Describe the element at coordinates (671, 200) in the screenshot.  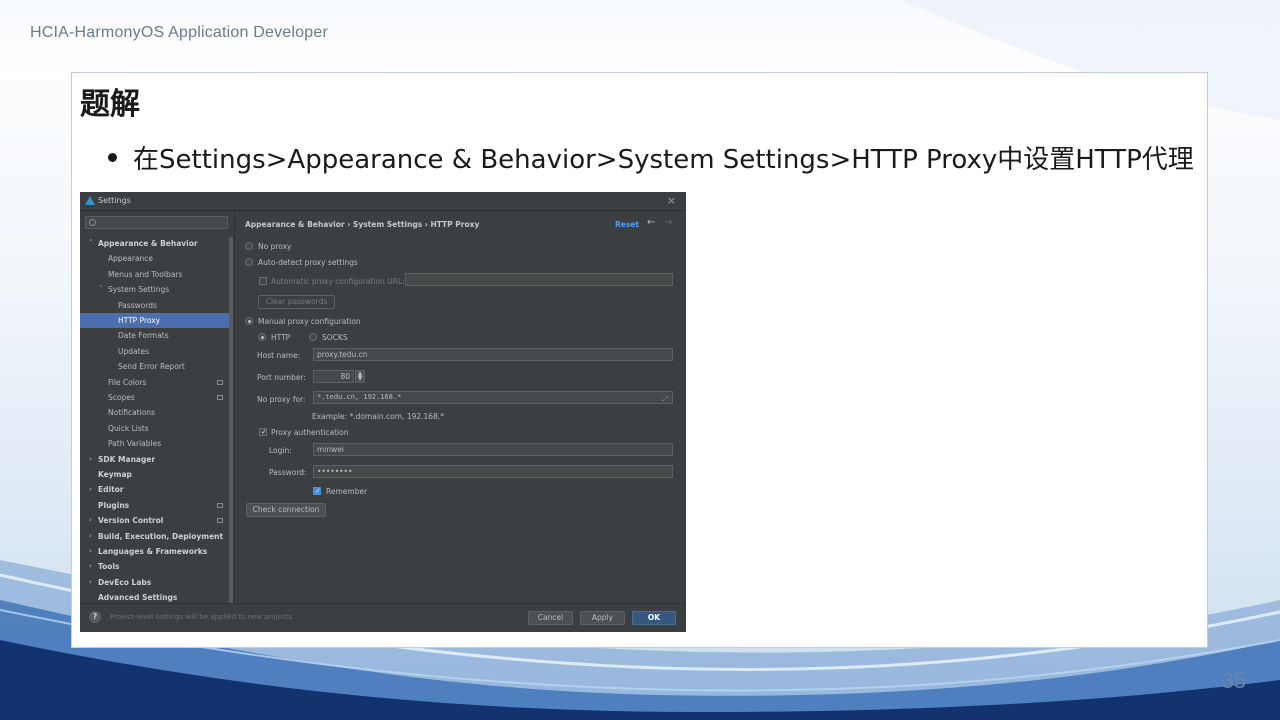
I see `close-icon: ×` at that location.